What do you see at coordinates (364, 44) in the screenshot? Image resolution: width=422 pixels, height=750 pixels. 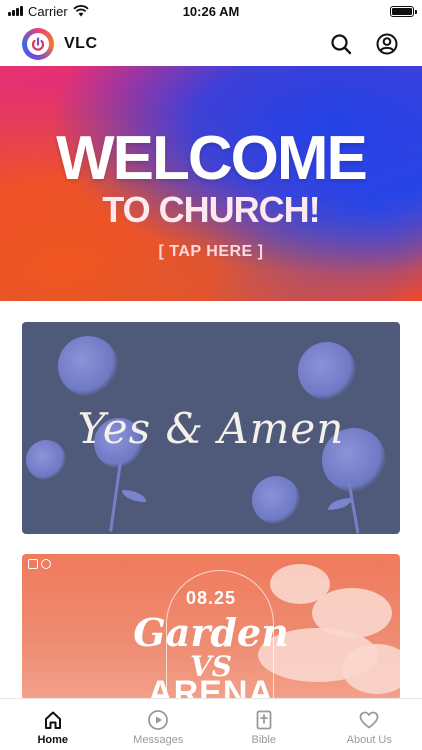 I see `header-actions` at bounding box center [364, 44].